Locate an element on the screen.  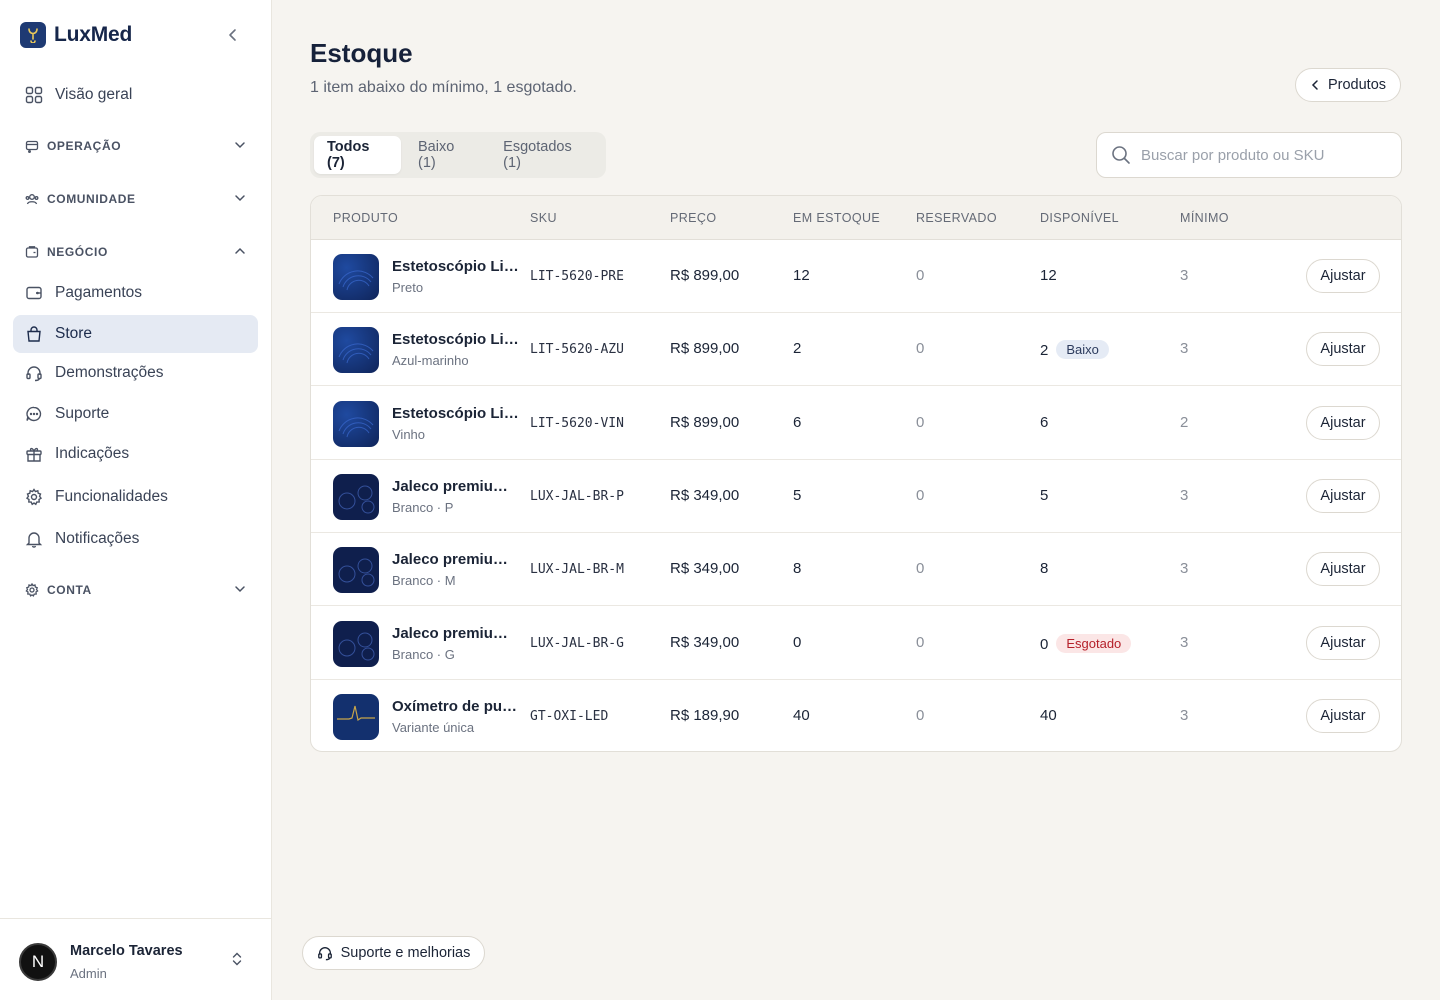
header-em-estoque: EM ESTOQUE is located at coordinates (836, 218).